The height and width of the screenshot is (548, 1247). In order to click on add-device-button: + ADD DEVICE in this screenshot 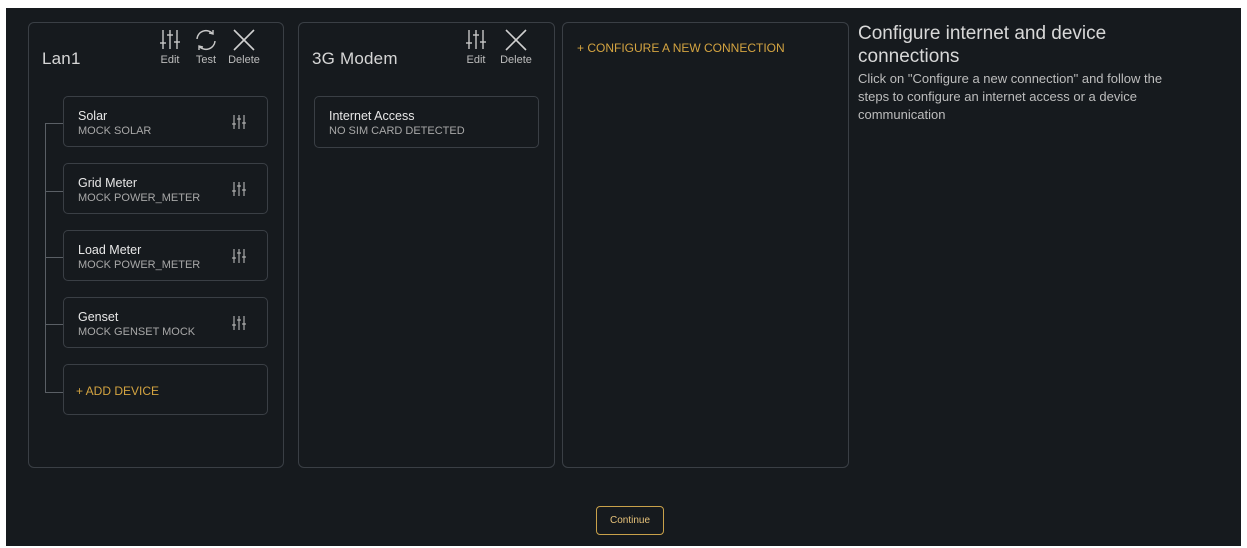, I will do `click(165, 389)`.